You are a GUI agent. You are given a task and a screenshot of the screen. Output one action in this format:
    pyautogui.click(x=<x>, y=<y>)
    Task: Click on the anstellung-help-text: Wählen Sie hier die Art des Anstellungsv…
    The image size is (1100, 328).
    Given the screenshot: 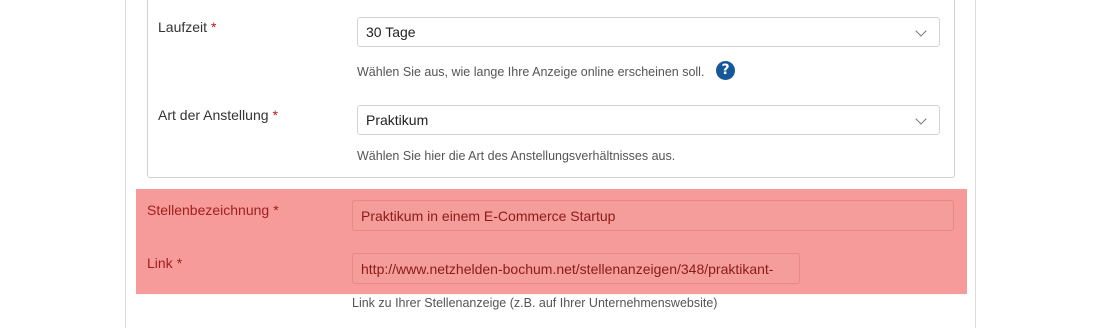 What is the action you would take?
    pyautogui.click(x=516, y=156)
    